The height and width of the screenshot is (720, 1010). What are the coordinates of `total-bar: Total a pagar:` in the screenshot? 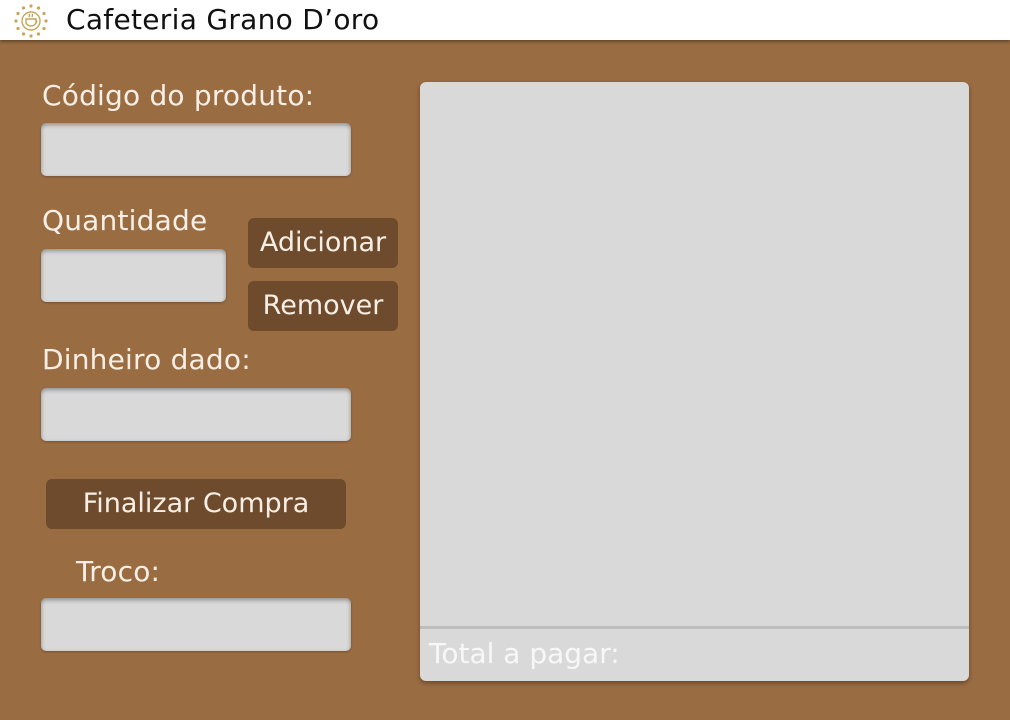 It's located at (694, 653).